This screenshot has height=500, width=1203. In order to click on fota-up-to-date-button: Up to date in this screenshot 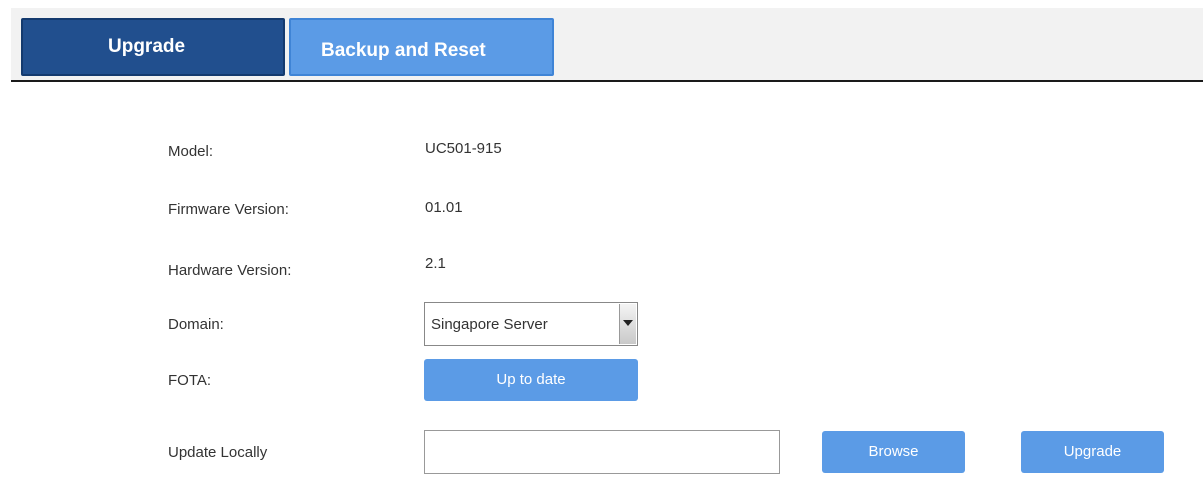, I will do `click(531, 380)`.